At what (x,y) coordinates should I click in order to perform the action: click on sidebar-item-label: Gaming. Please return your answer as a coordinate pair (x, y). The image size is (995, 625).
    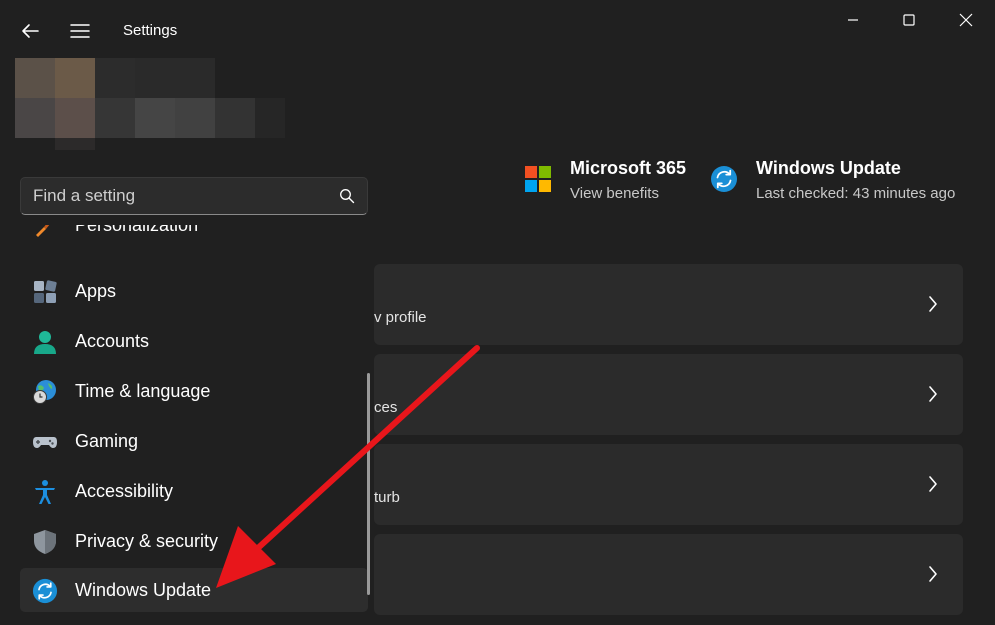
    Looking at the image, I should click on (106, 441).